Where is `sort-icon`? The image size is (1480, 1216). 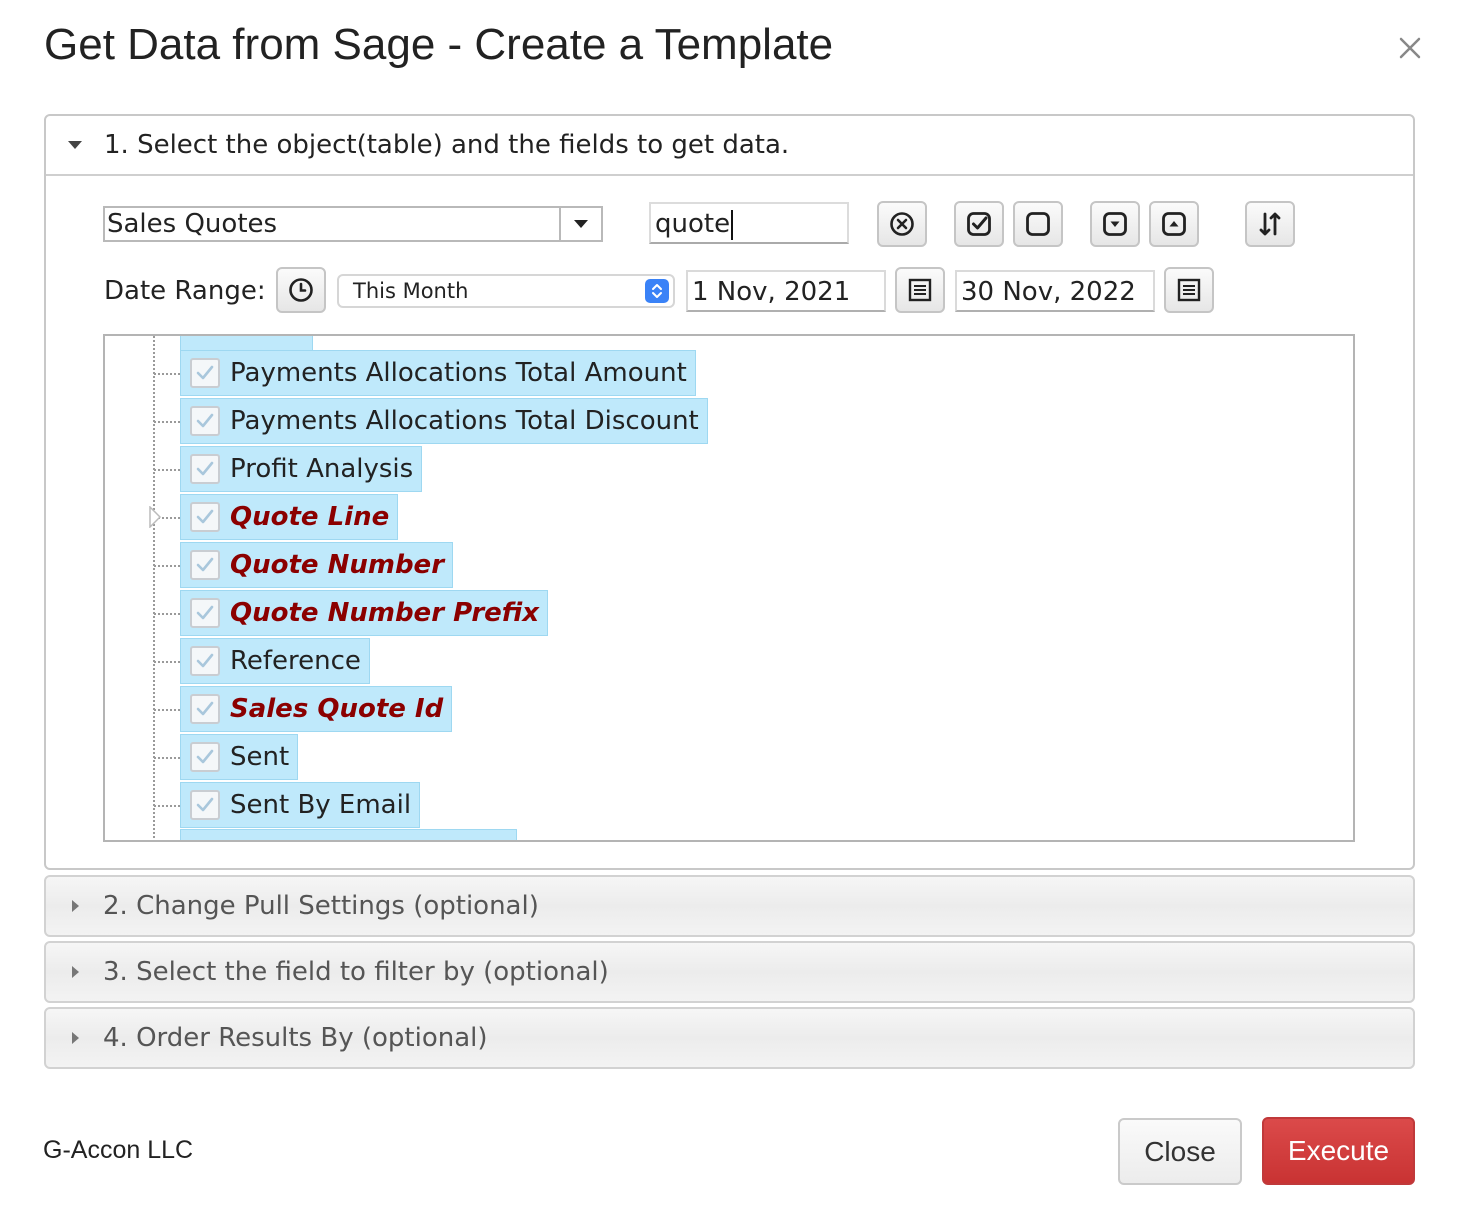 sort-icon is located at coordinates (1270, 224).